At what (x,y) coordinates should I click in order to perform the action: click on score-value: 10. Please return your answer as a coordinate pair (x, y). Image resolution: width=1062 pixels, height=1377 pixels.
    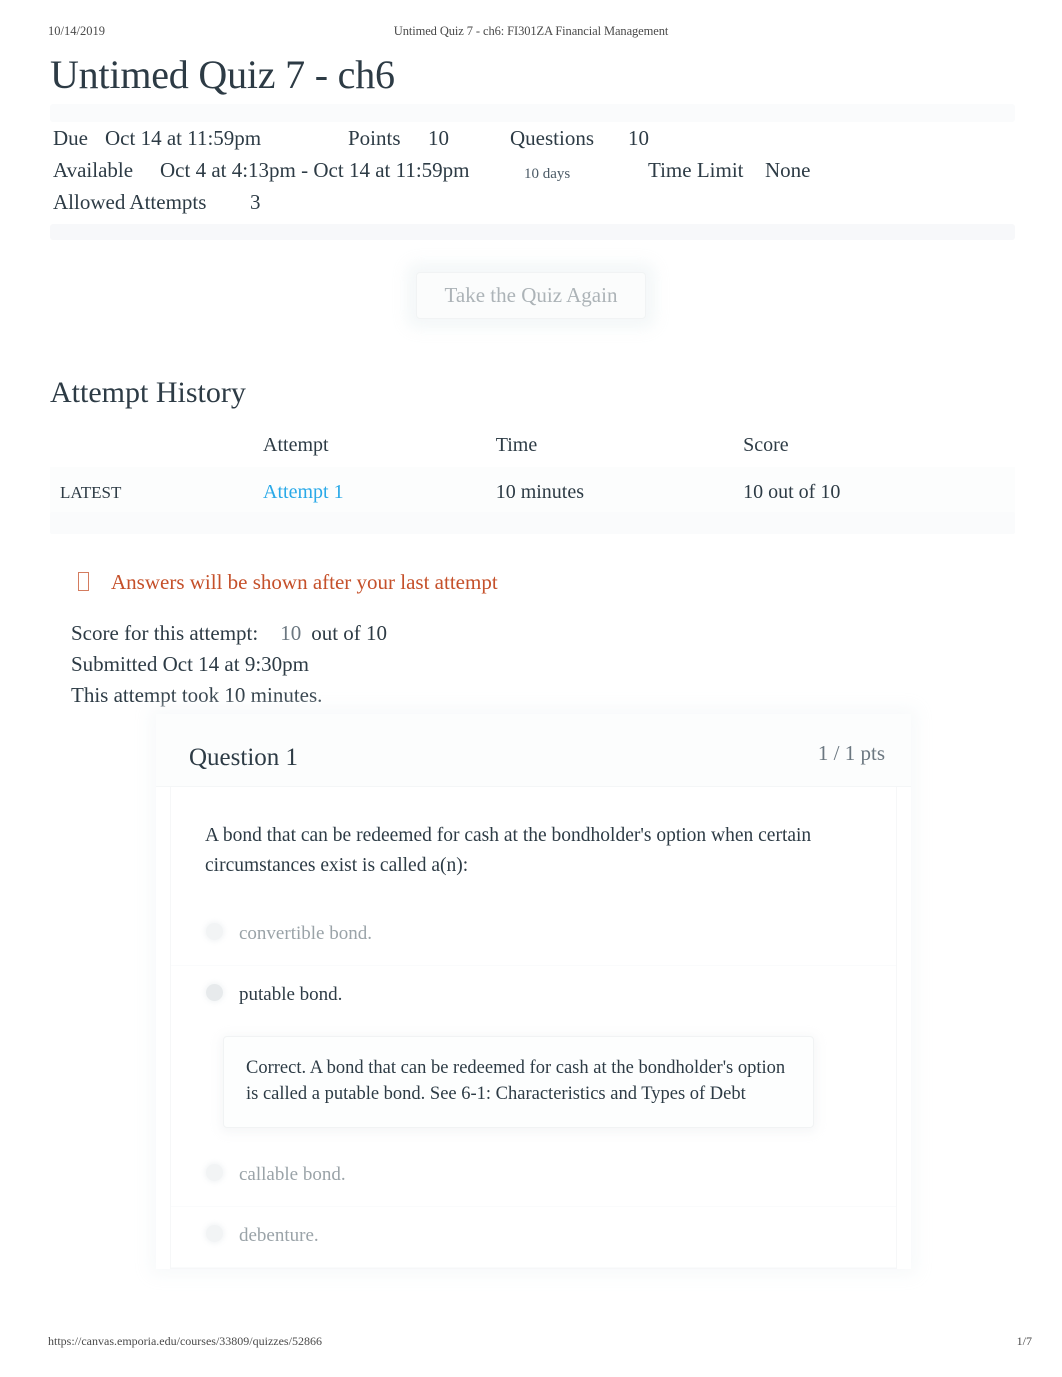
    Looking at the image, I should click on (291, 633).